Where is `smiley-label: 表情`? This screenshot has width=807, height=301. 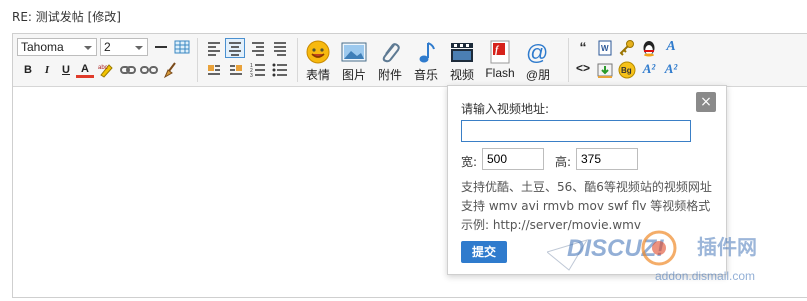 smiley-label: 表情 is located at coordinates (317, 75).